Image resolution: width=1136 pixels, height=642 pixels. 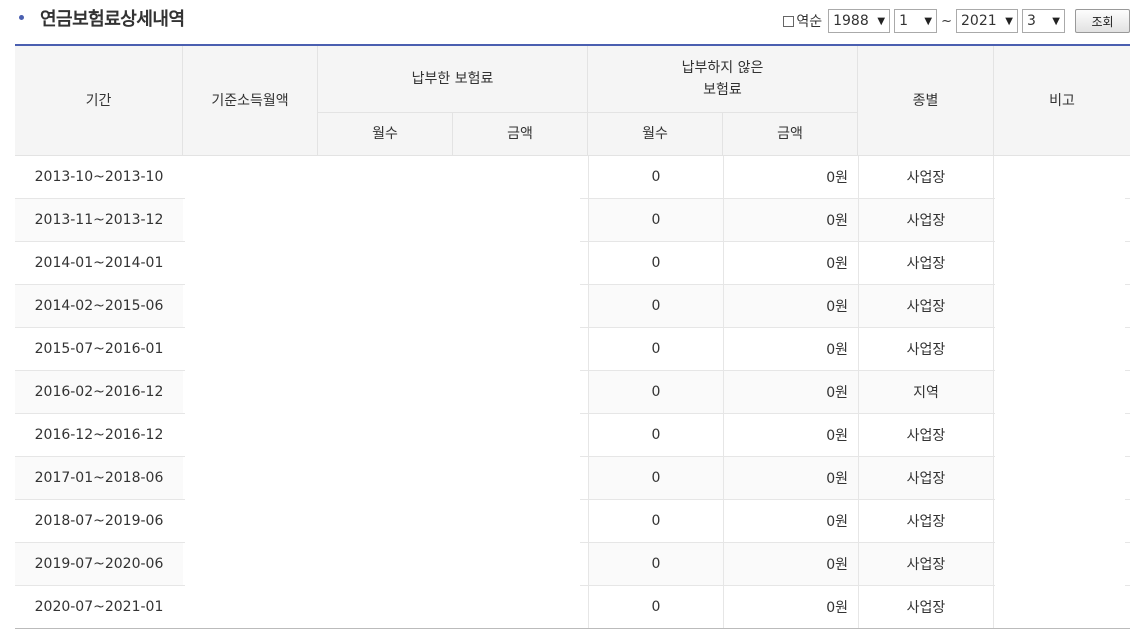 What do you see at coordinates (1060, 392) in the screenshot?
I see `blank-note-area` at bounding box center [1060, 392].